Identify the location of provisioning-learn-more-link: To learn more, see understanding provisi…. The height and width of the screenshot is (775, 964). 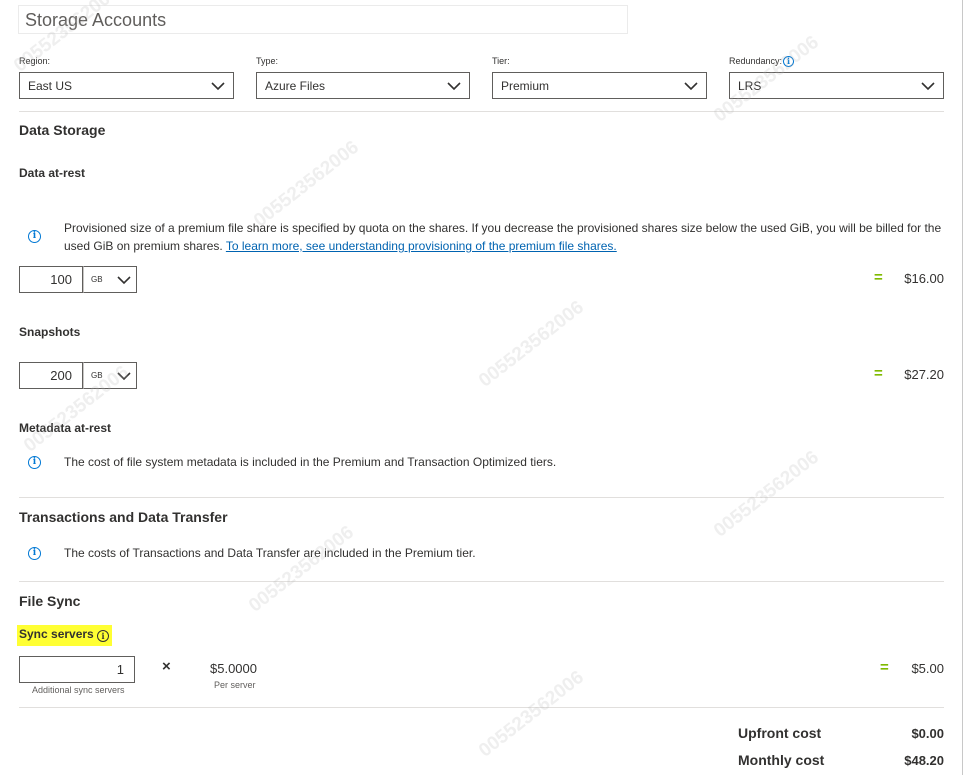
(421, 246).